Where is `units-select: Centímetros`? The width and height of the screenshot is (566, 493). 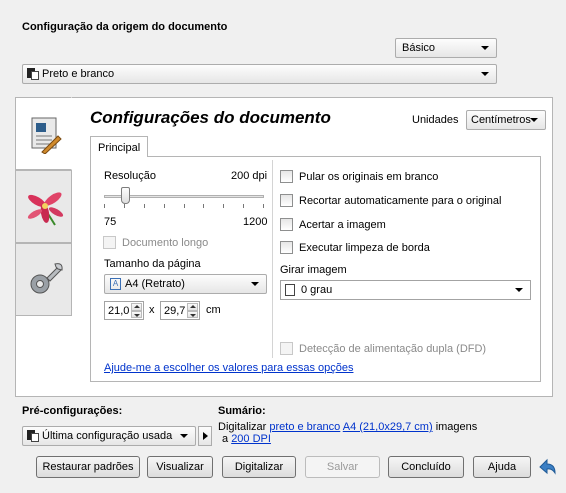 units-select: Centímetros is located at coordinates (506, 120).